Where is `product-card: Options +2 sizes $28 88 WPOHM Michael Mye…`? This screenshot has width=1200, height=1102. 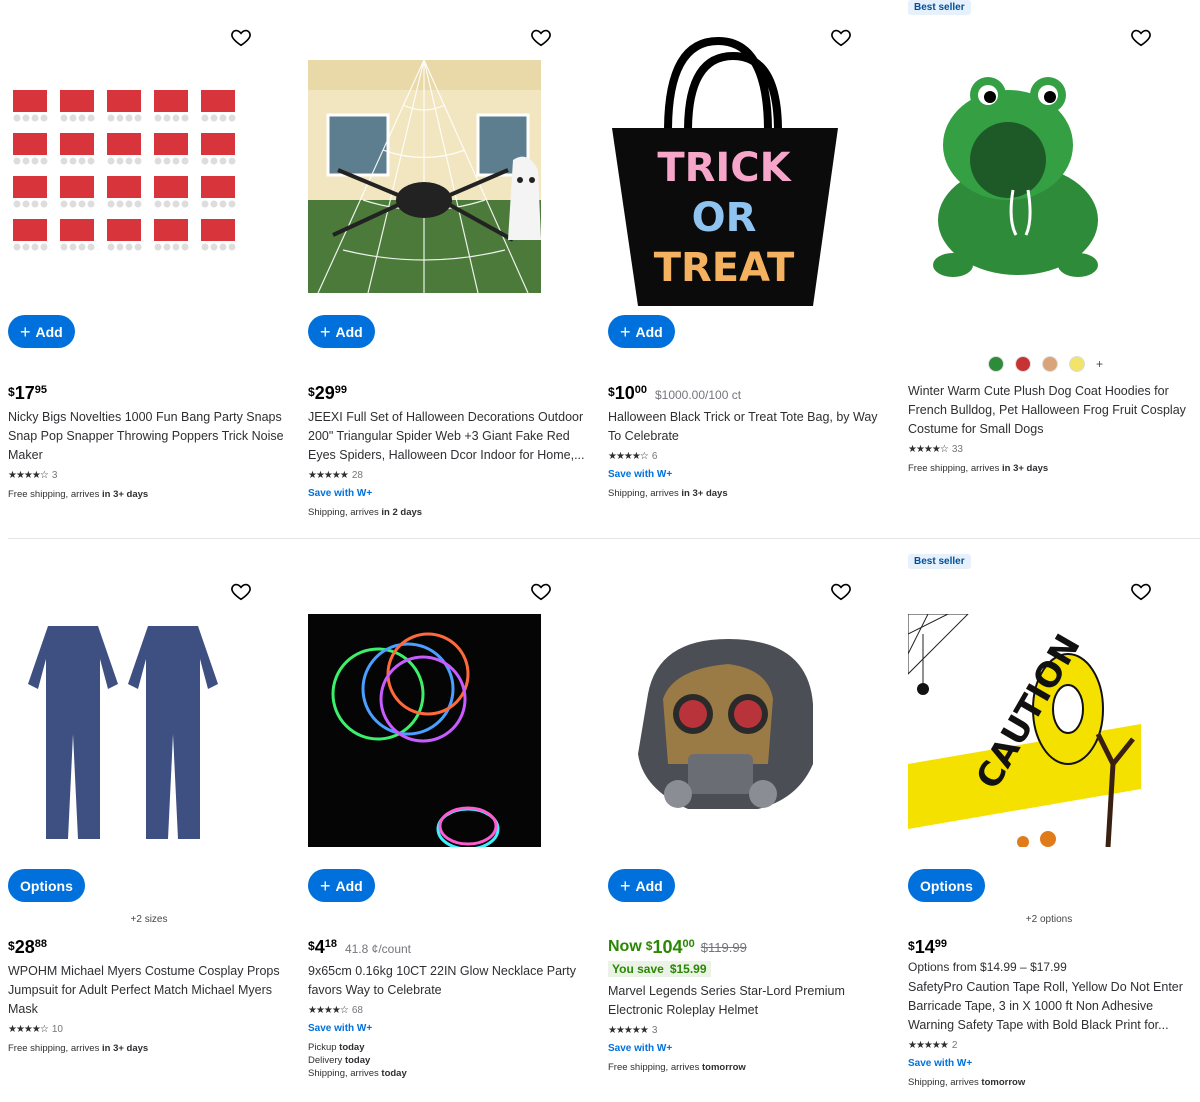
product-card: Options +2 sizes $28 88 WPOHM Michael Mye… is located at coordinates (149, 826).